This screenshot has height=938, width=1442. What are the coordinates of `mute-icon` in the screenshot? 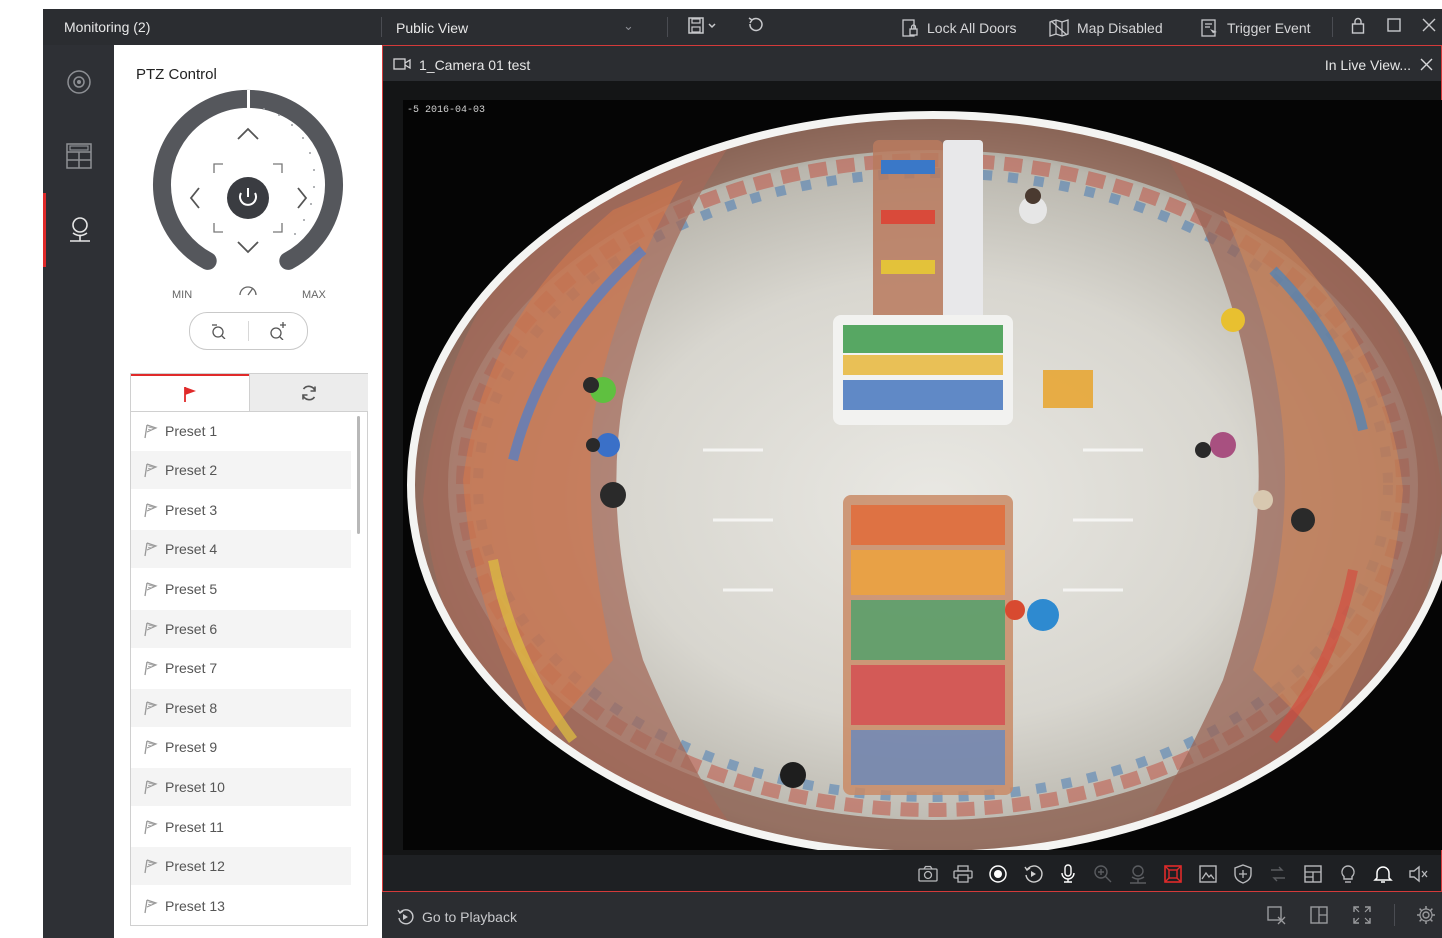 It's located at (1418, 874).